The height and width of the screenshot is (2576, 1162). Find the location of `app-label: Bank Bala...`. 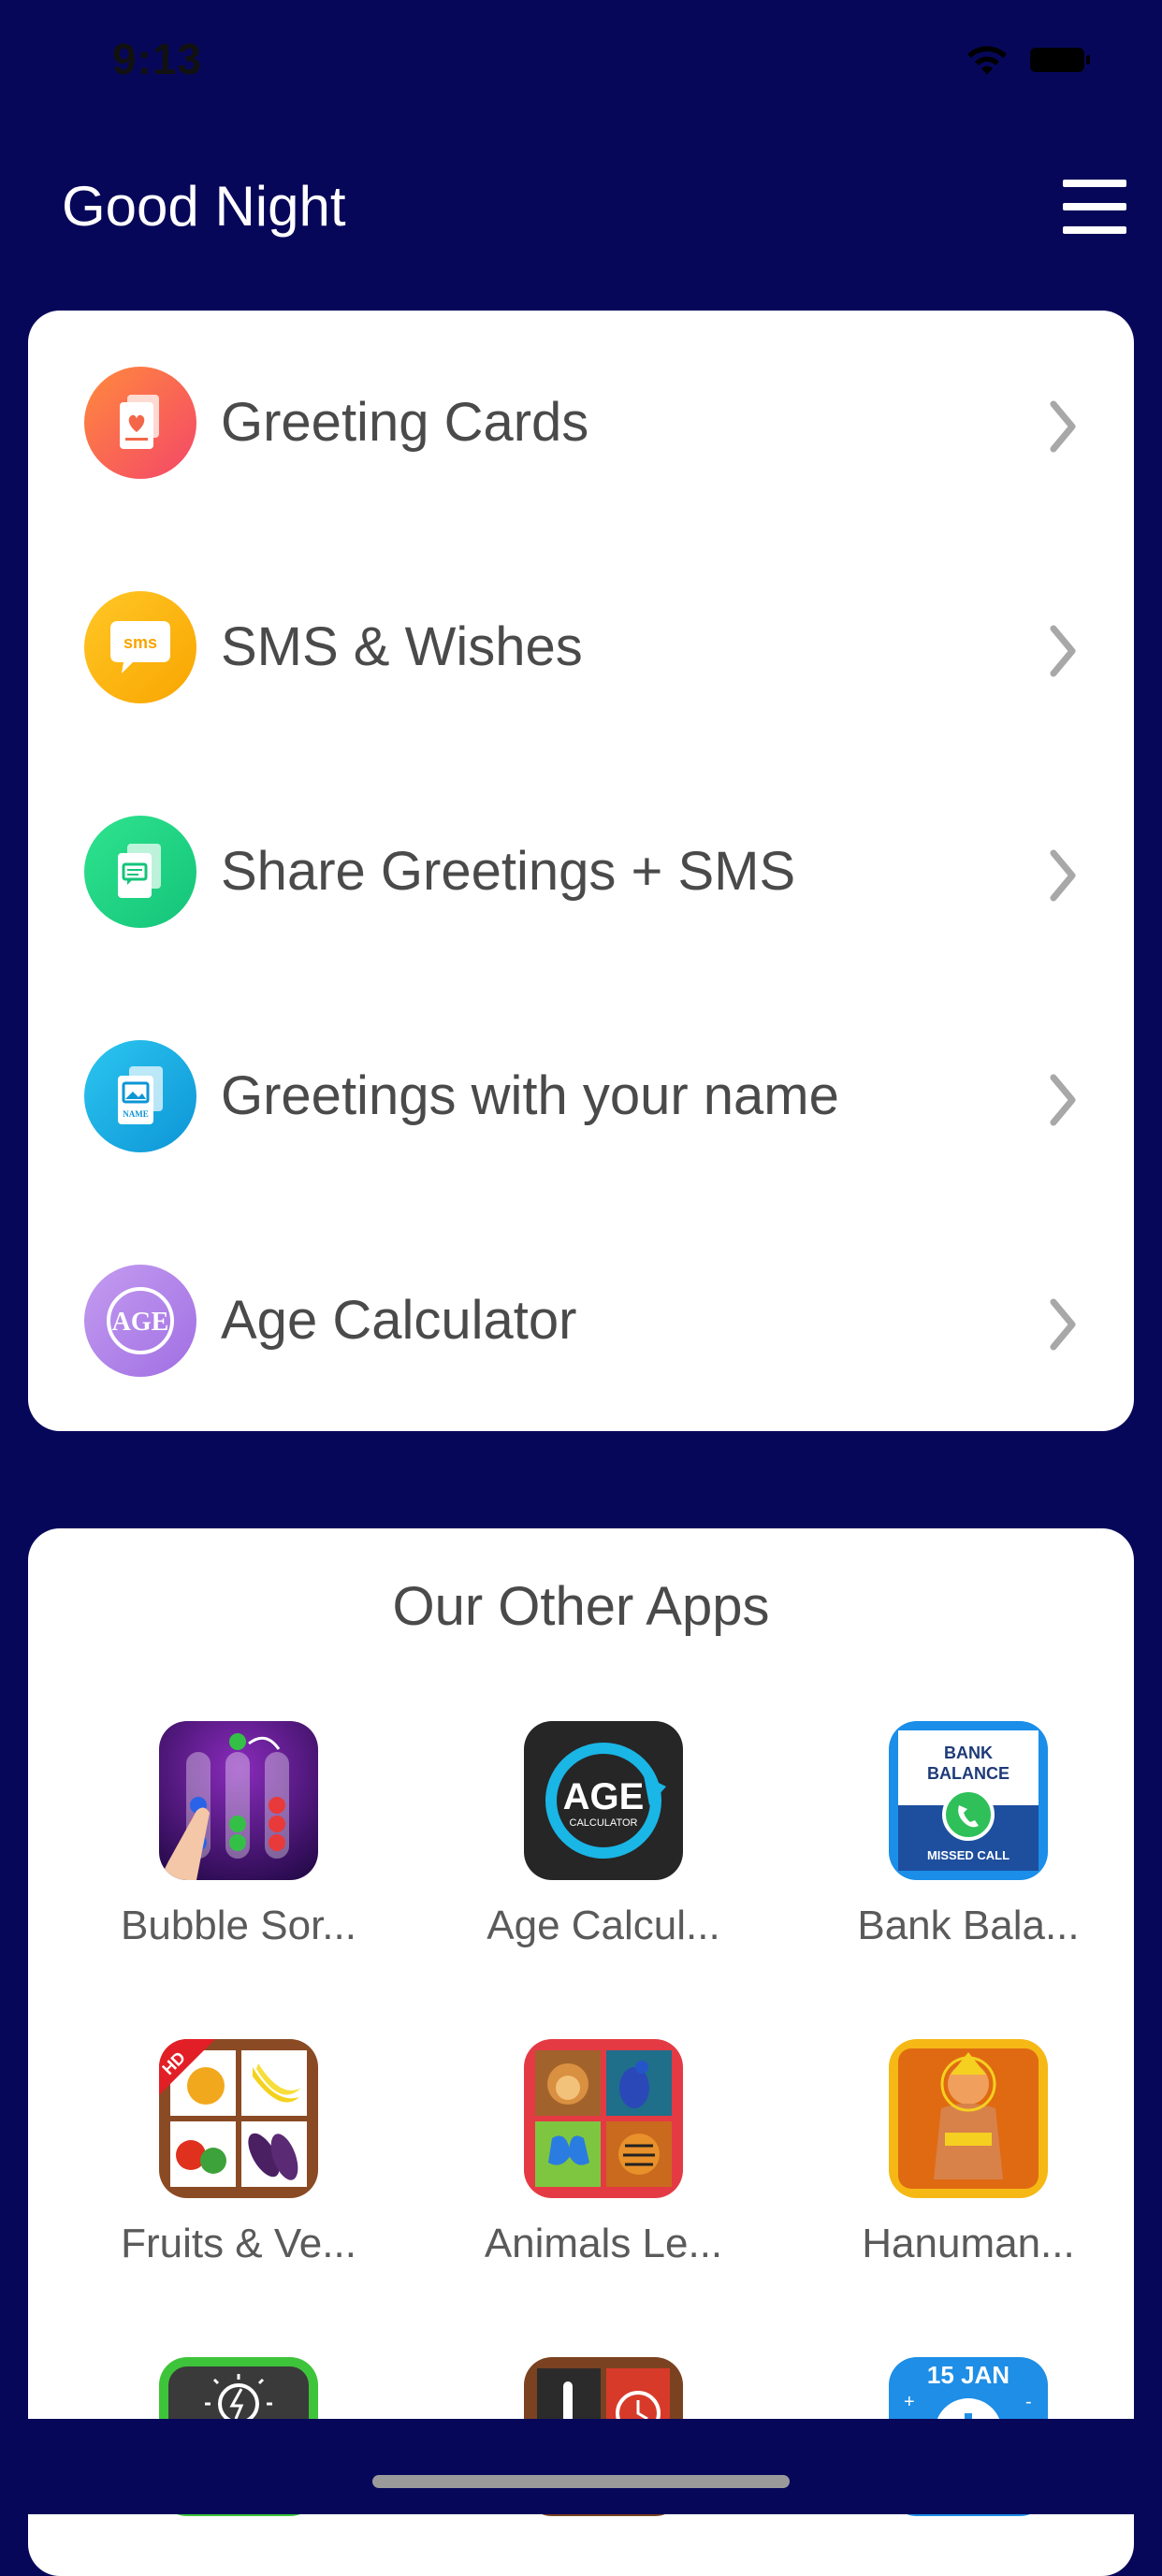

app-label: Bank Bala... is located at coordinates (969, 1925).